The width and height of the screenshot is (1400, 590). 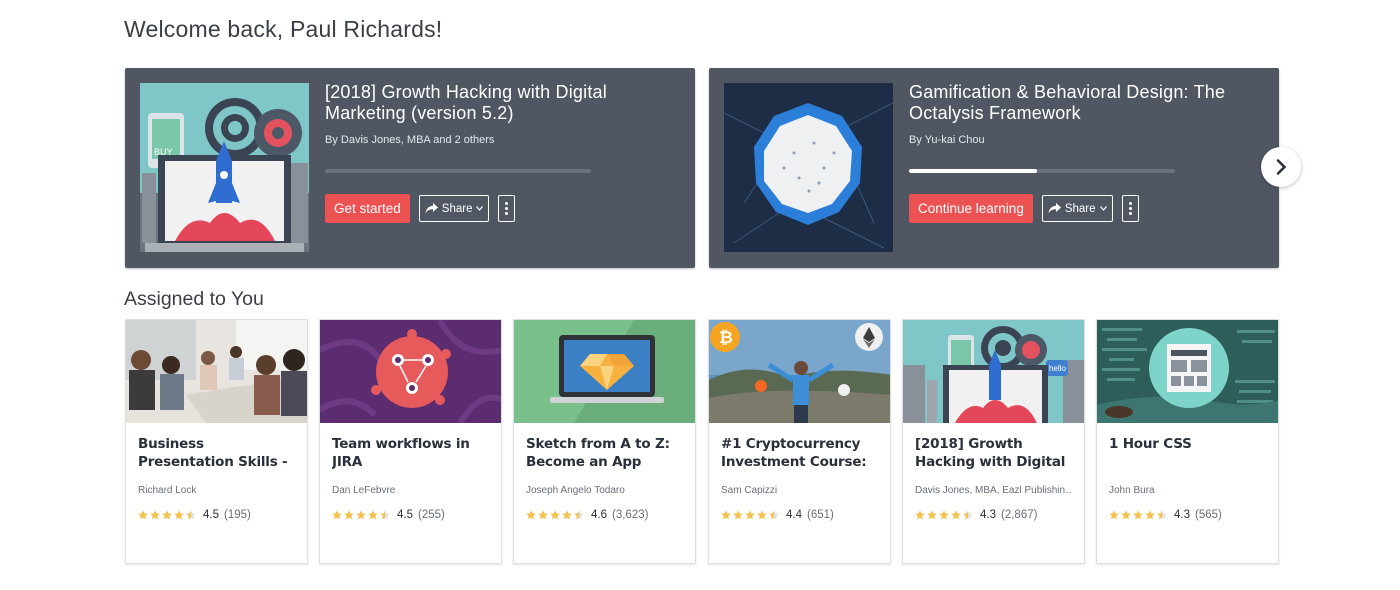 What do you see at coordinates (1057, 368) in the screenshot?
I see `svg-text: hello` at bounding box center [1057, 368].